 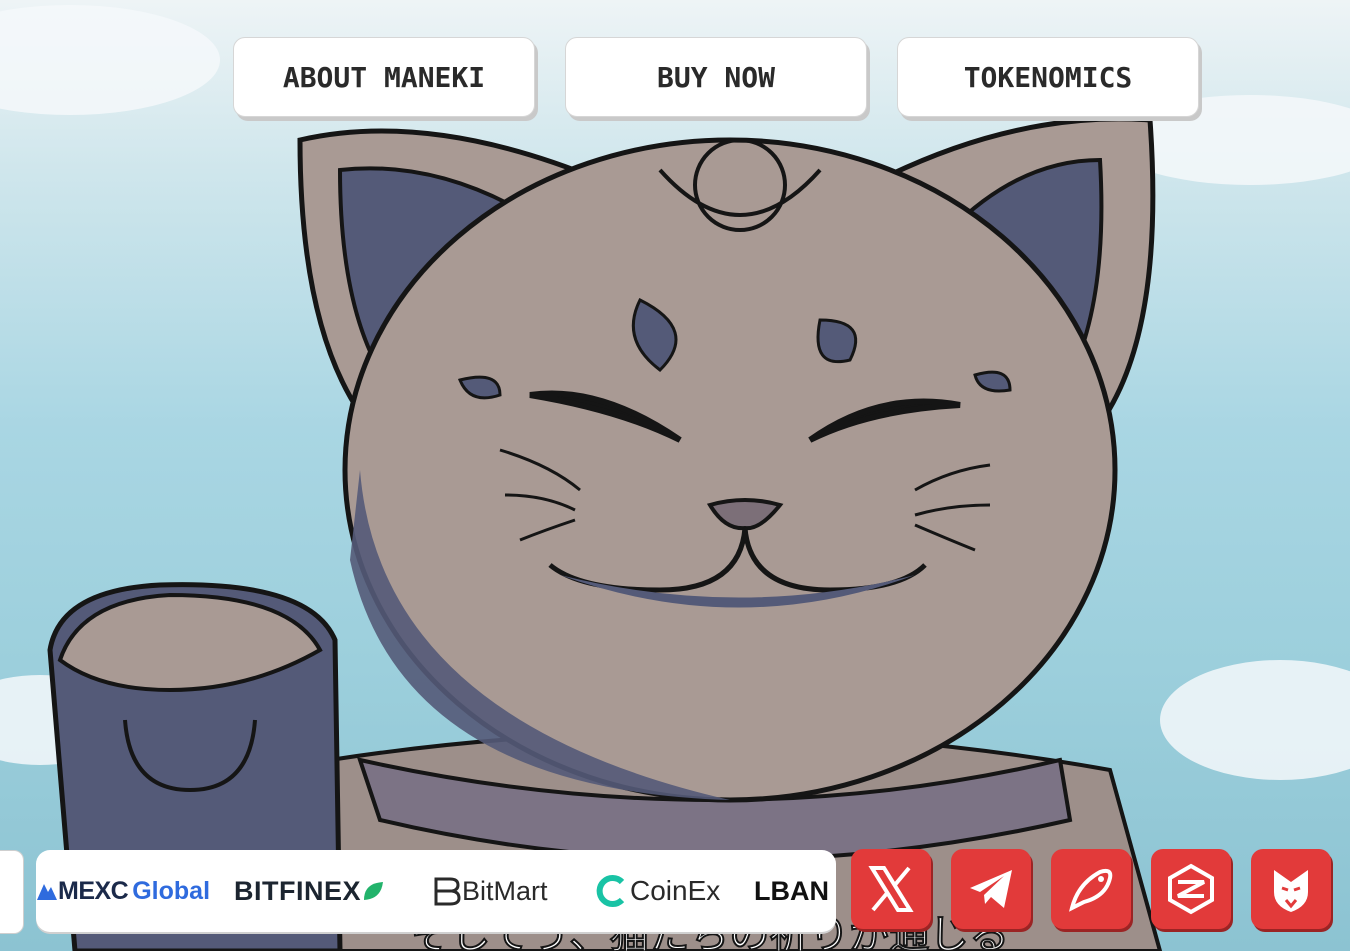 I want to click on exchange-logos-strip: MEXC Global BITFINEX BitMart CoinEx LBAN, so click(x=436, y=891).